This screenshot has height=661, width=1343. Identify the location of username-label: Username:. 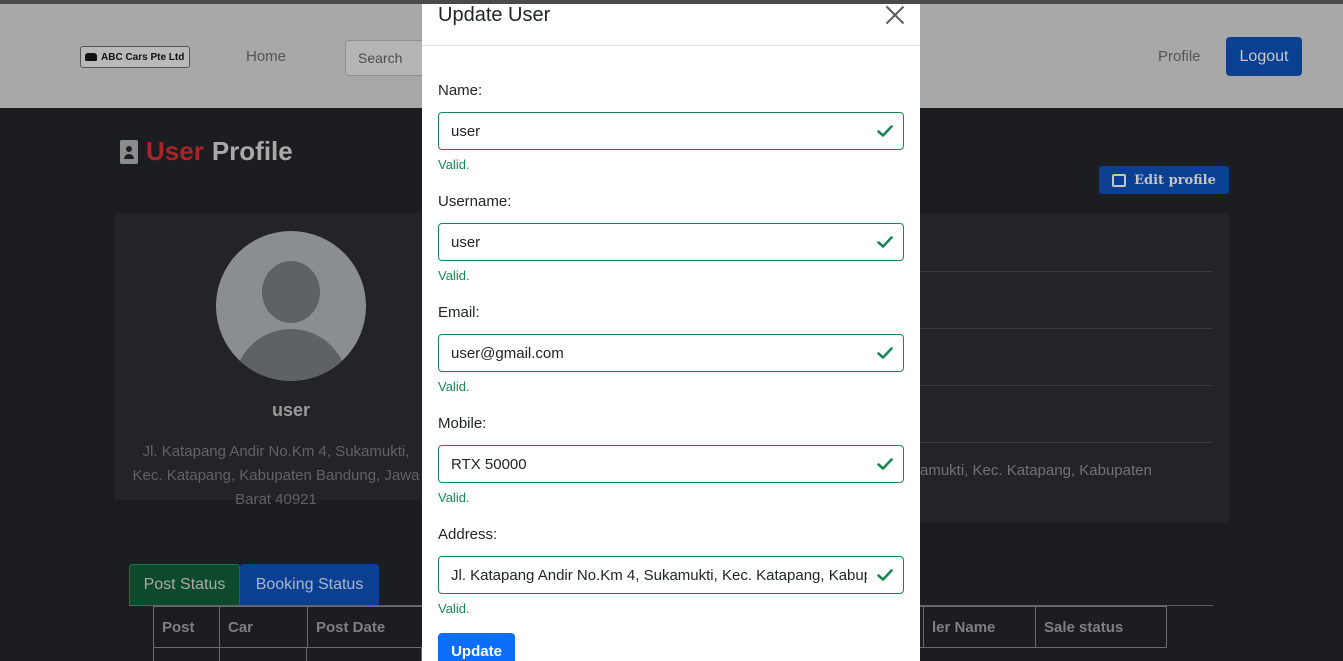
(475, 201).